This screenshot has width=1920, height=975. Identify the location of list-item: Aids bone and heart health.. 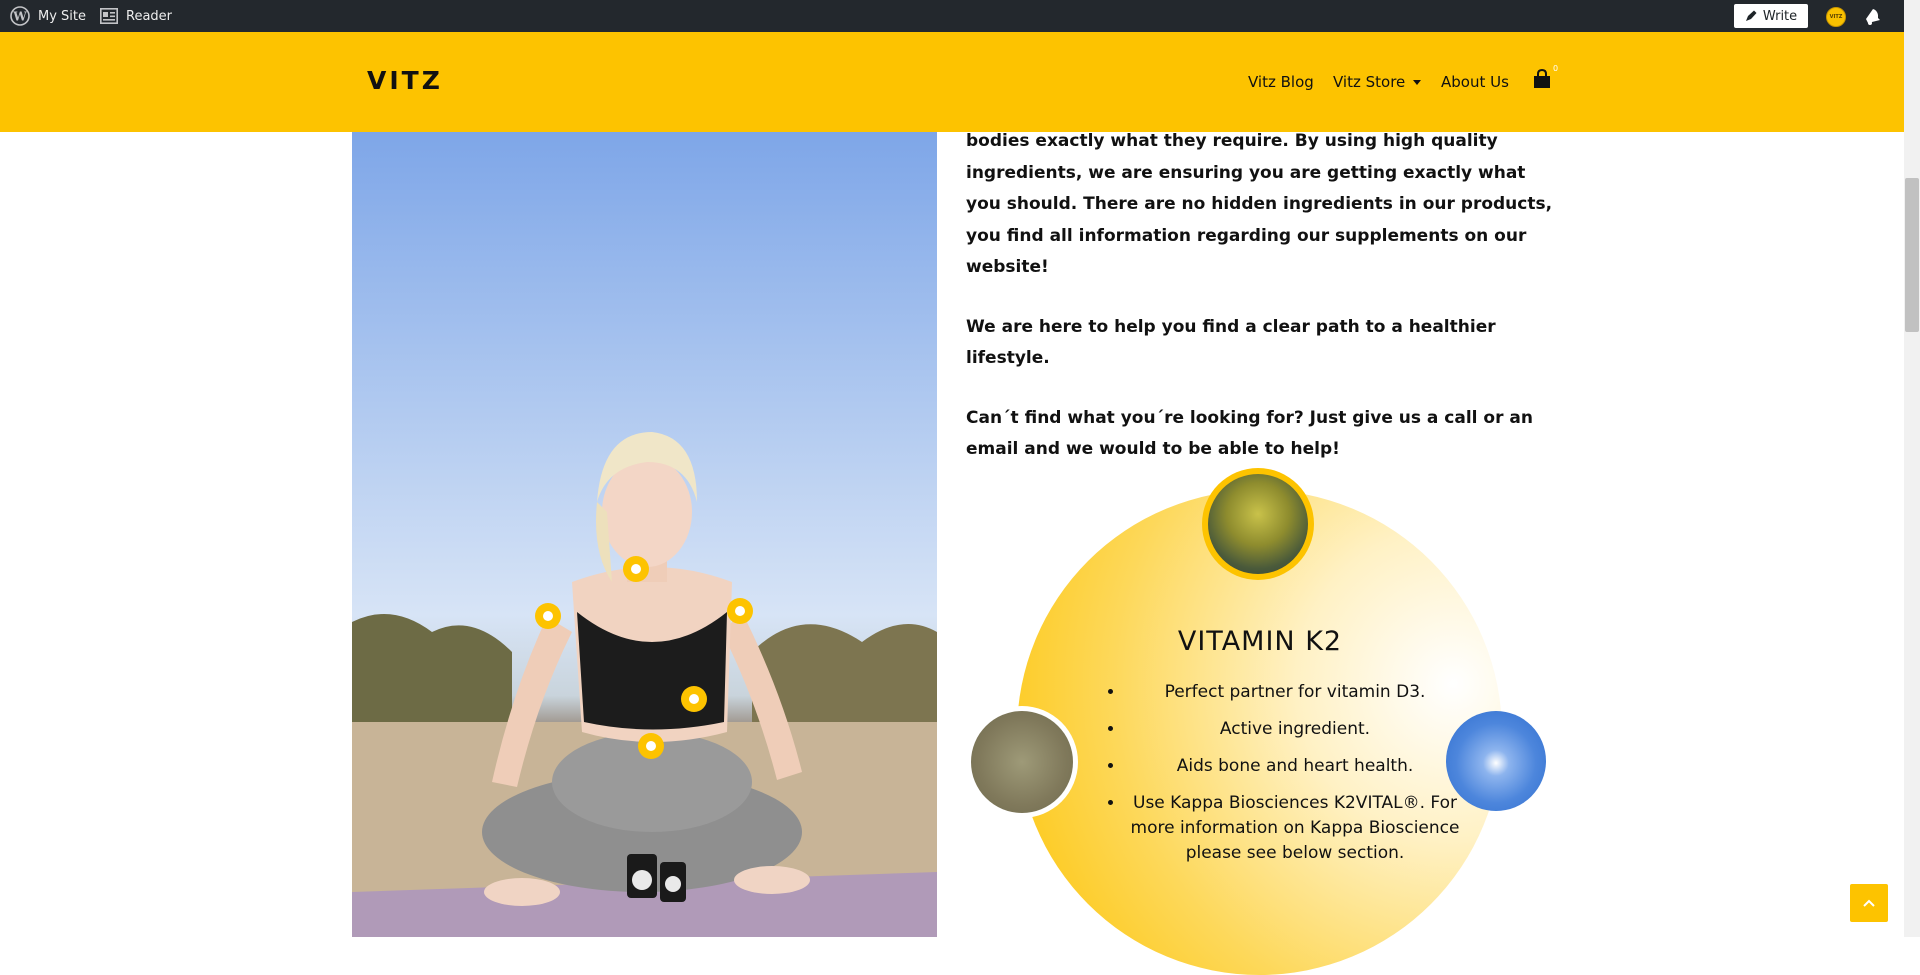
(1295, 766).